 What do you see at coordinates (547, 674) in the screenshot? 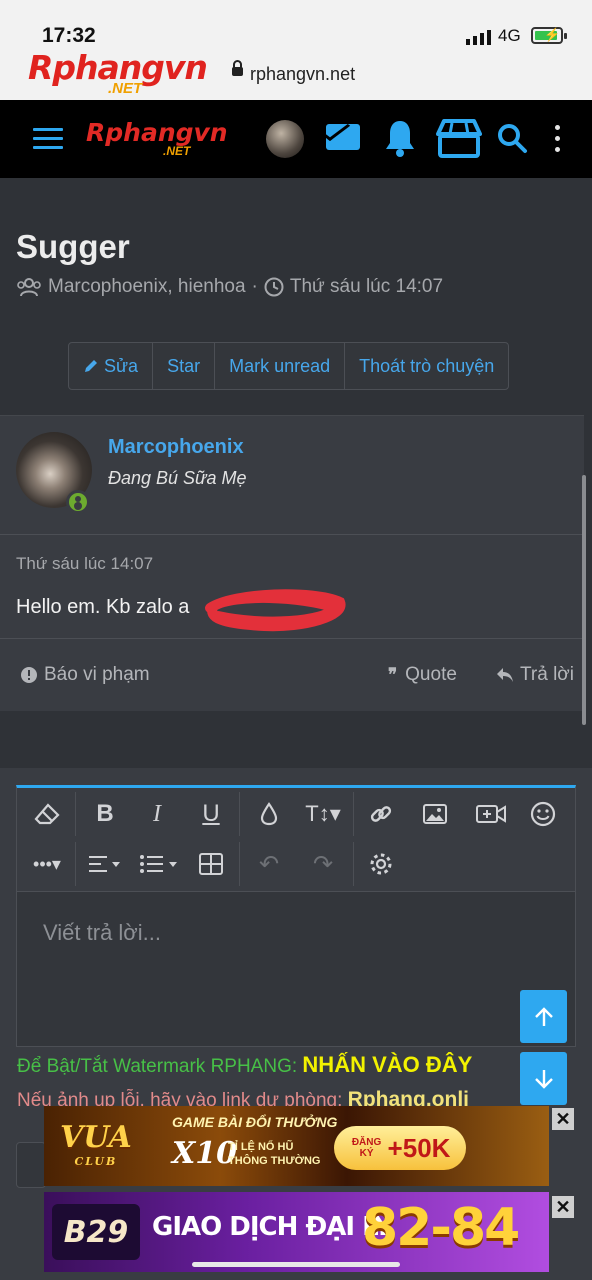
I see `reply-label: Trả lời` at bounding box center [547, 674].